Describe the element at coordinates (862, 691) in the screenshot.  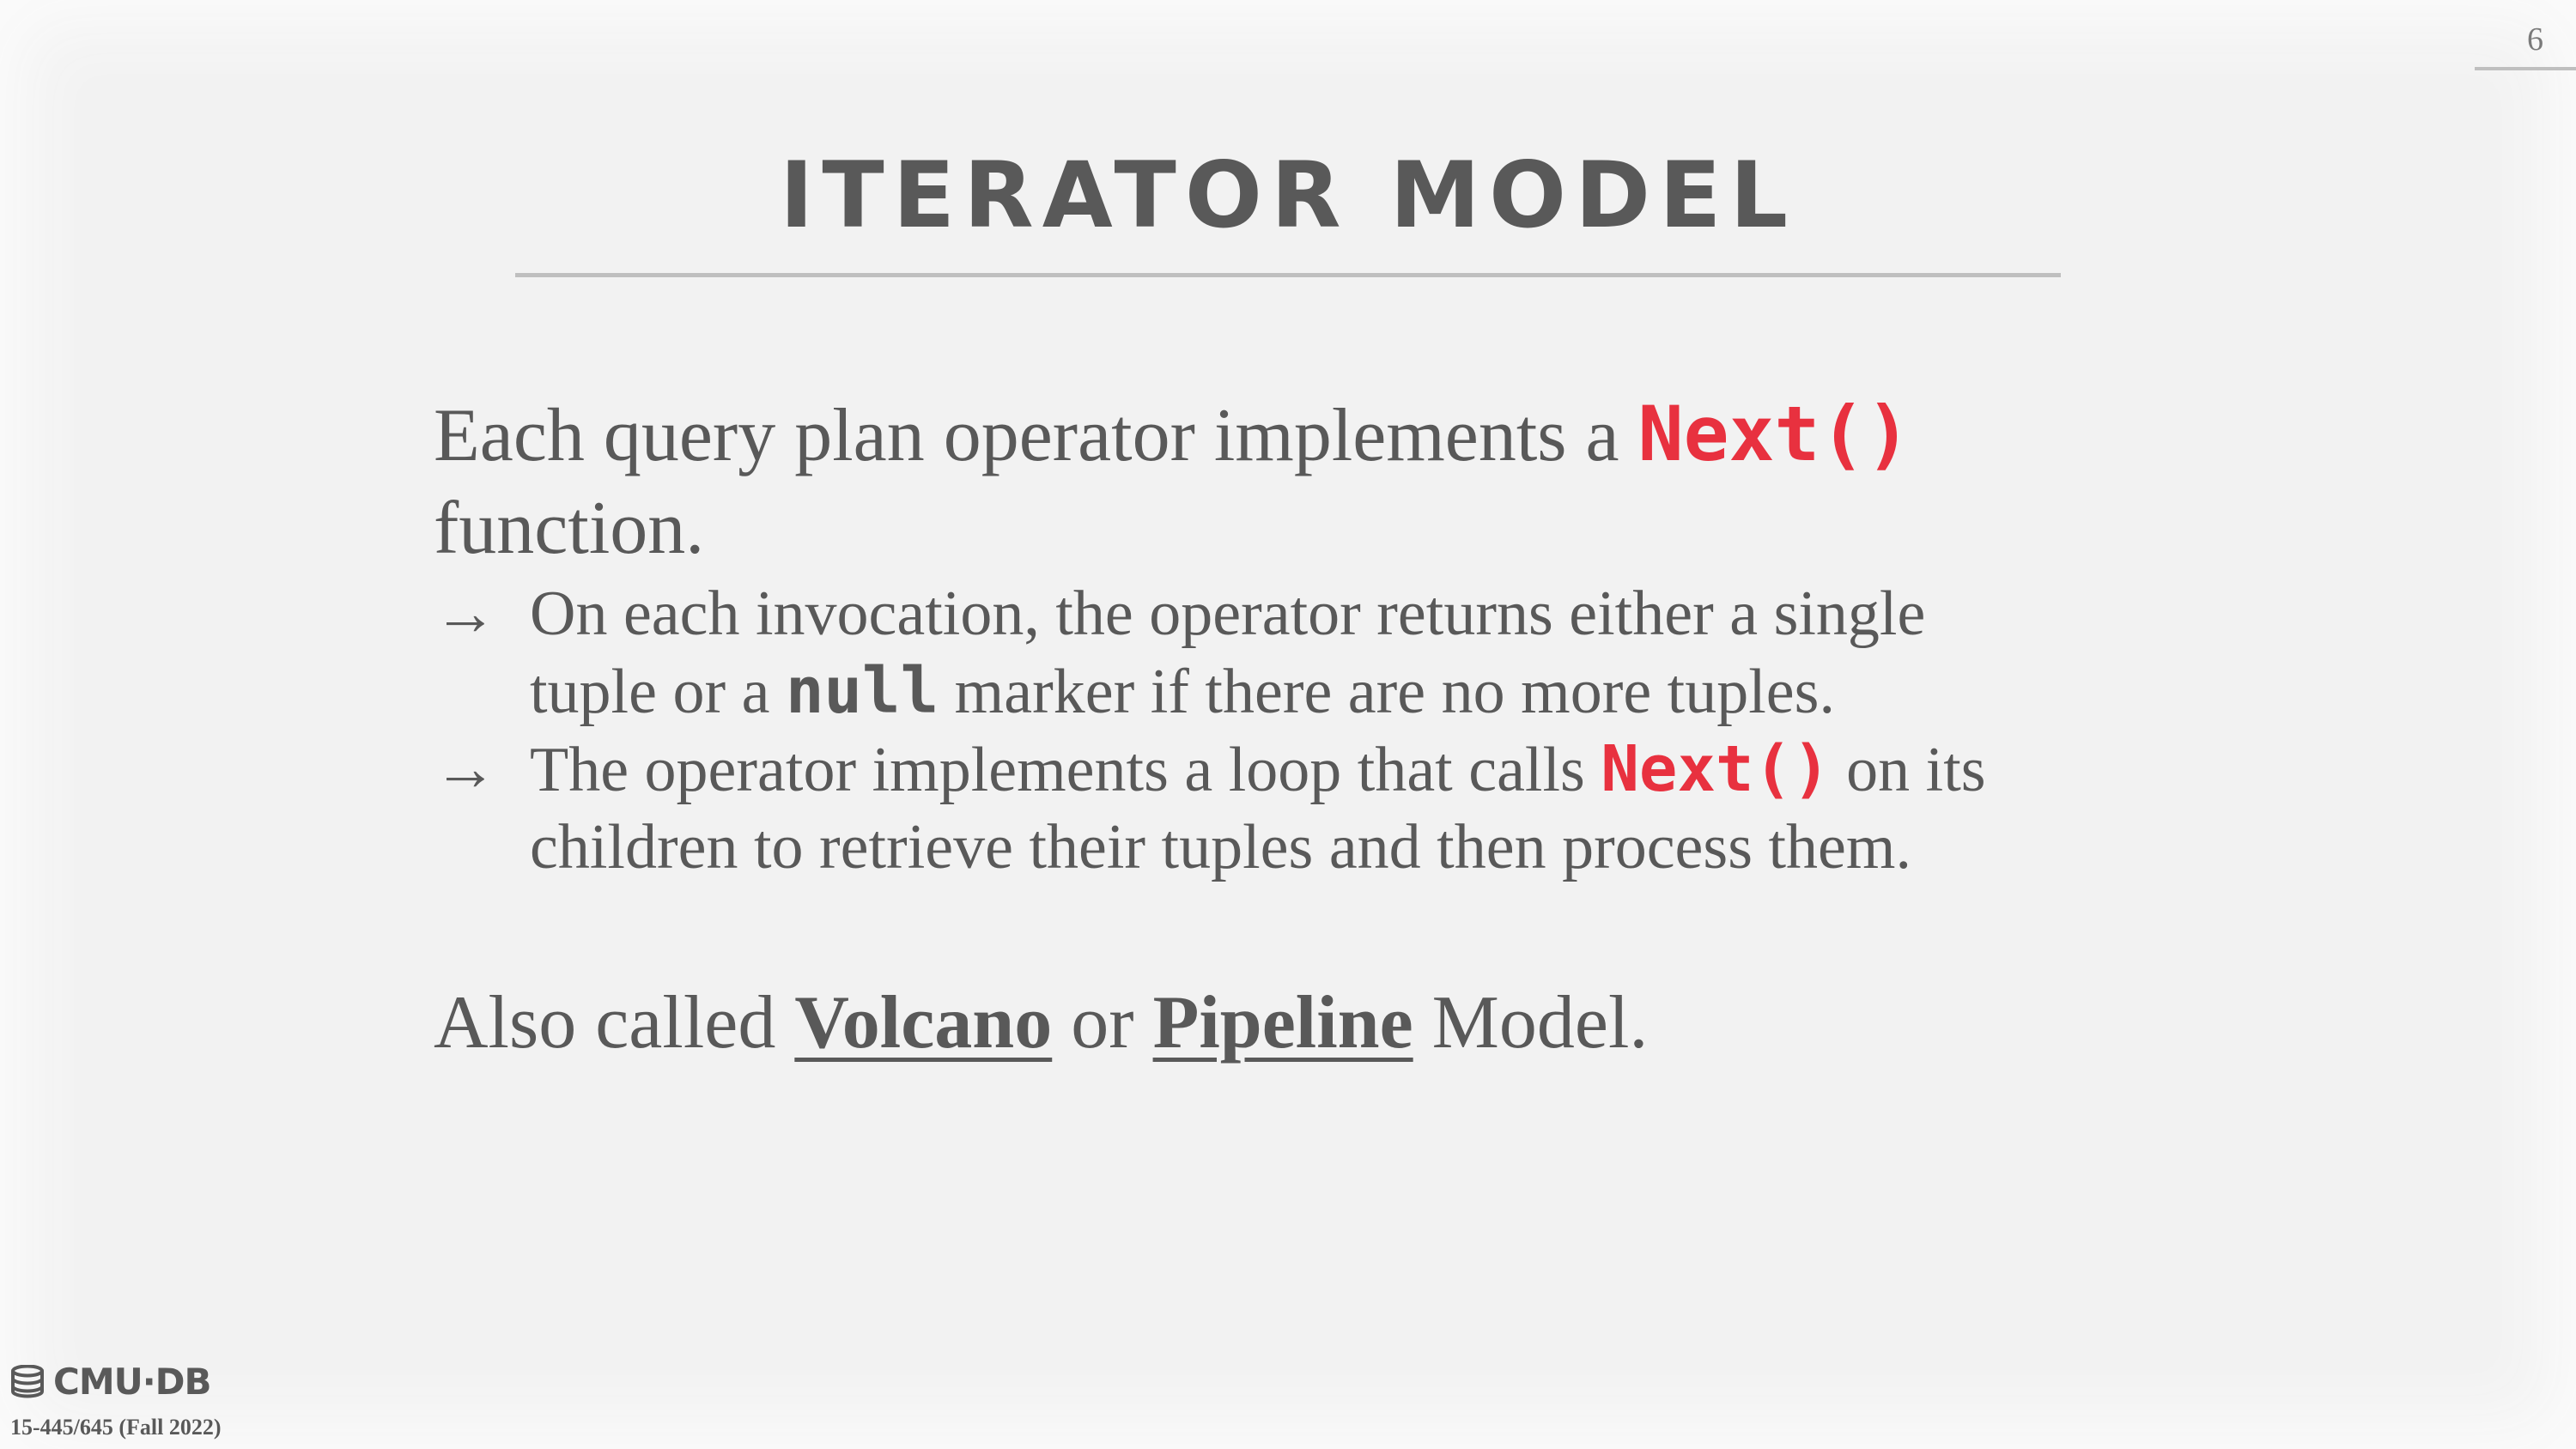
I see `null-code: null` at that location.